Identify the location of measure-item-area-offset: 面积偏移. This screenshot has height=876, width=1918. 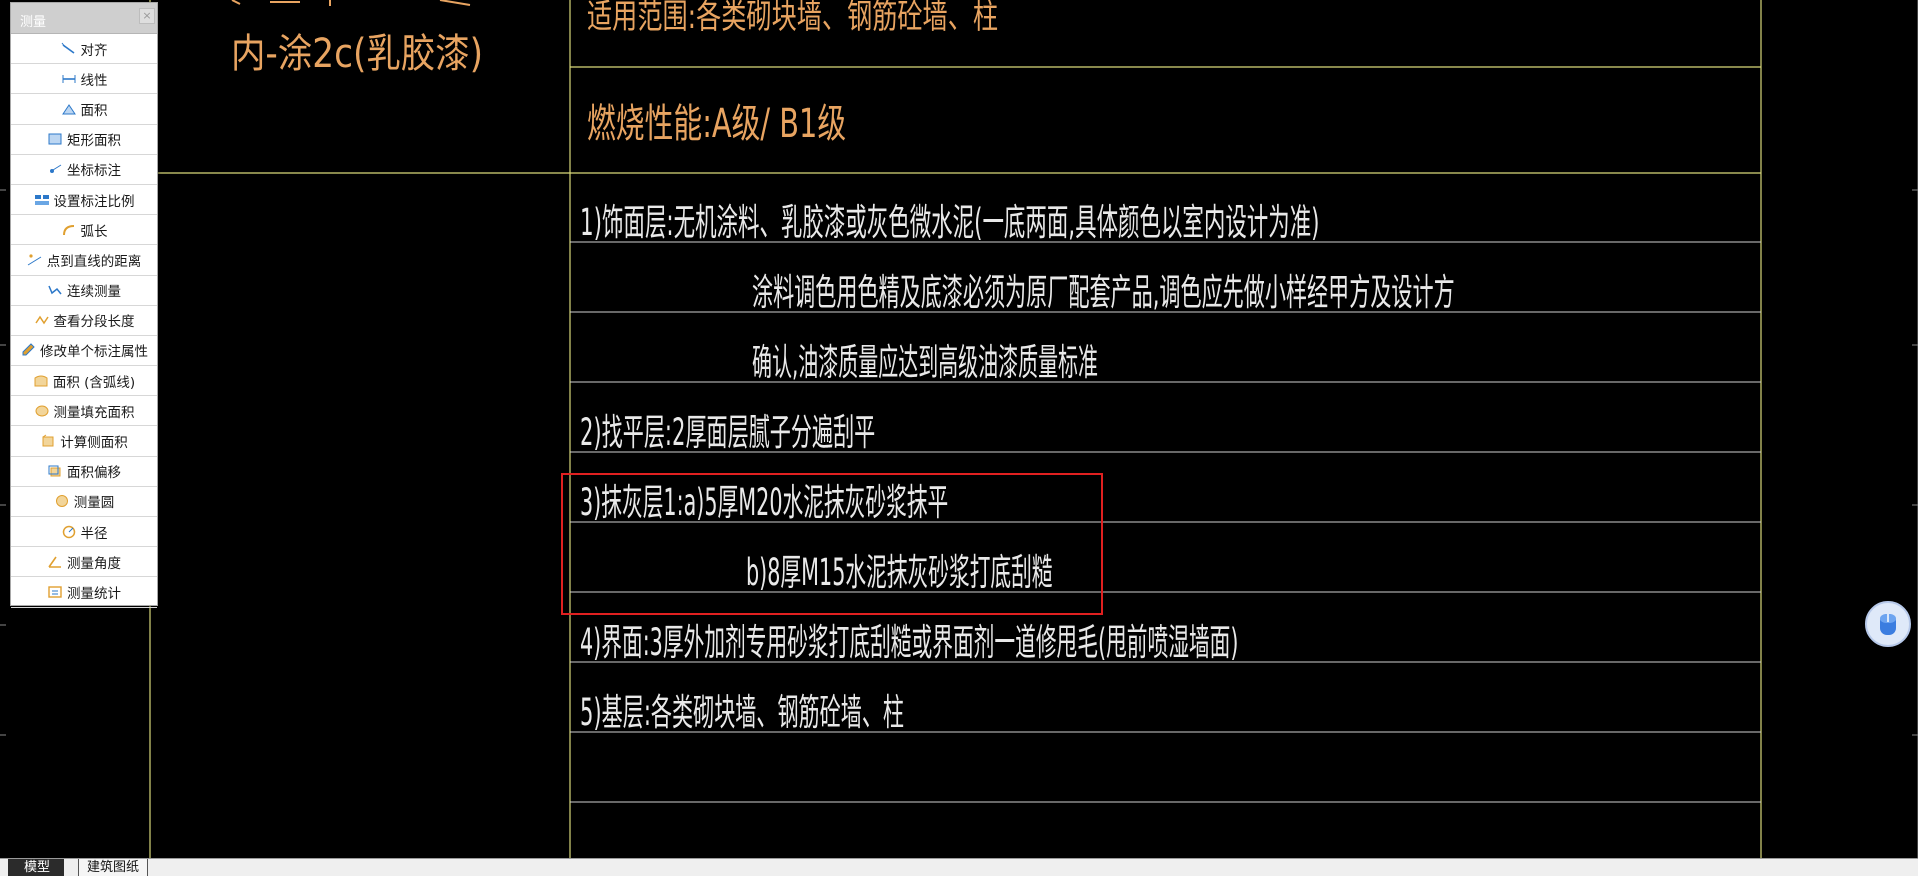
(84, 472).